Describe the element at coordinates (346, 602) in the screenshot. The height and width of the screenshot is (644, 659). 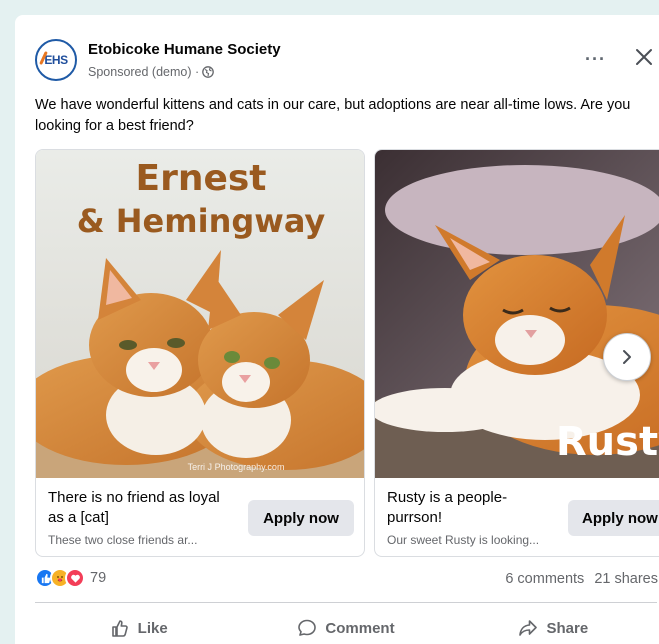
I see `divider` at that location.